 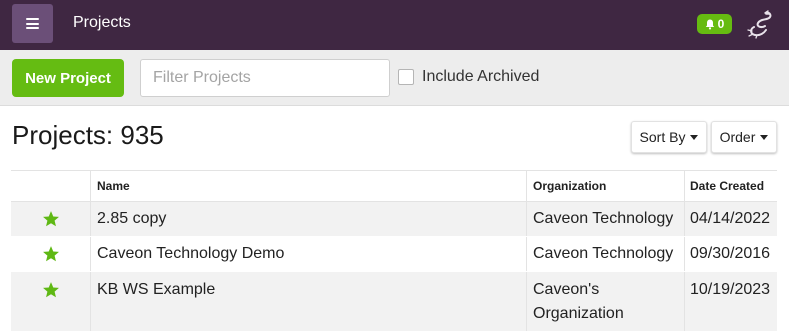 What do you see at coordinates (606, 186) in the screenshot?
I see `column-header-organization: Organization` at bounding box center [606, 186].